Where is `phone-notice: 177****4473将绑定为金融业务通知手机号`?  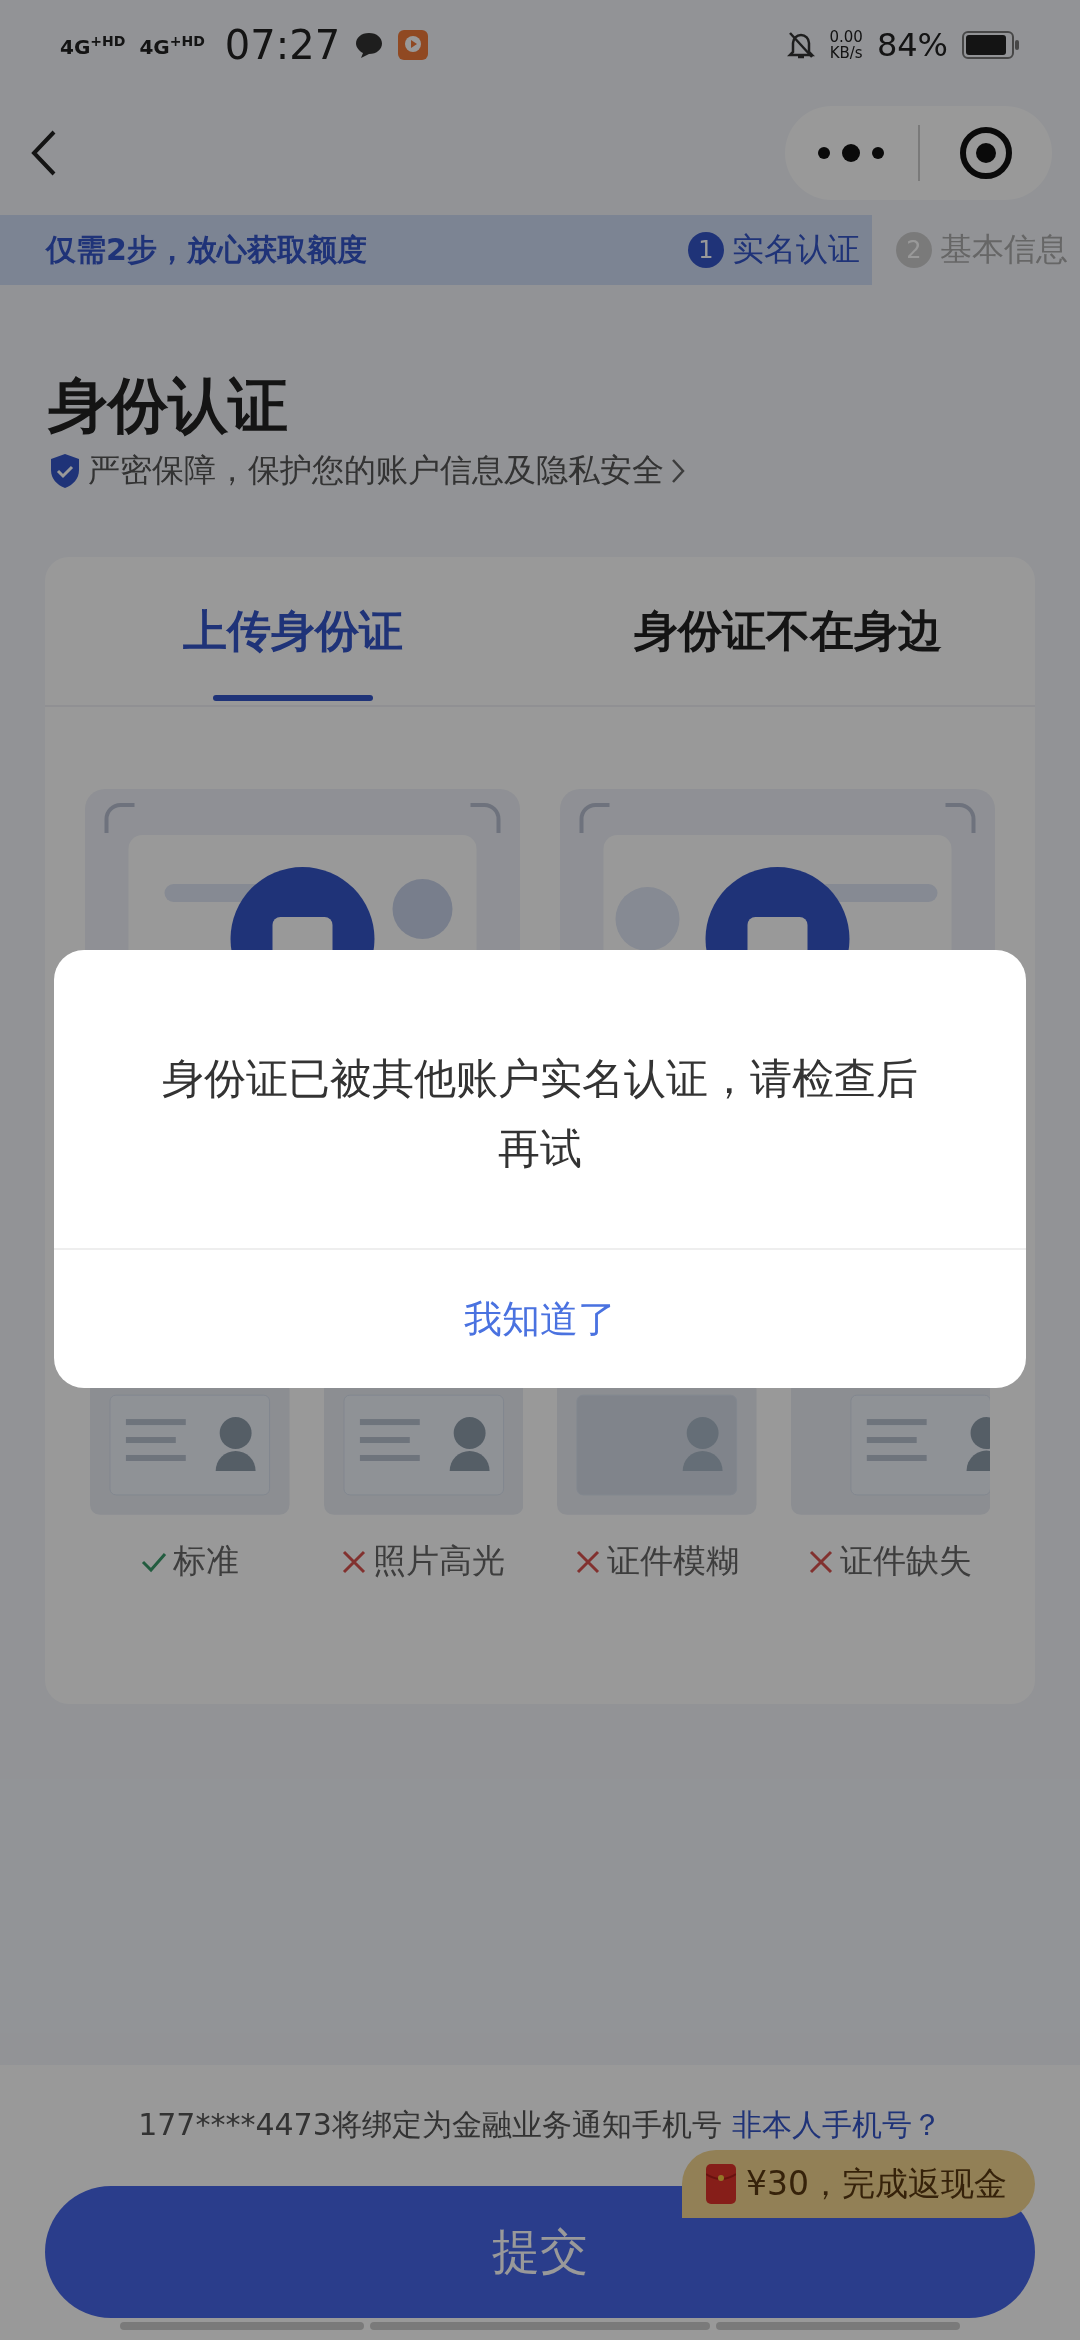
phone-notice: 177****4473将绑定为金融业务通知手机号 is located at coordinates (430, 2125).